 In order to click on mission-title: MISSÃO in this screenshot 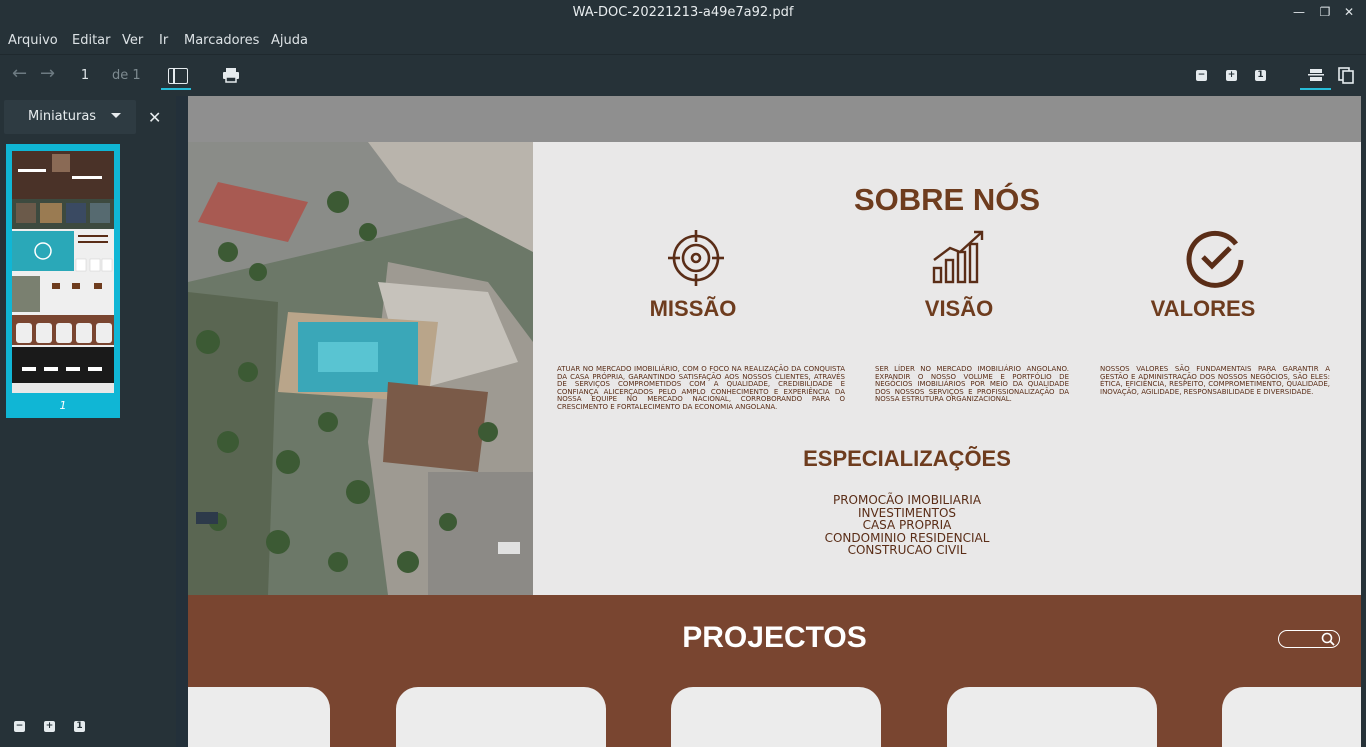, I will do `click(693, 308)`.